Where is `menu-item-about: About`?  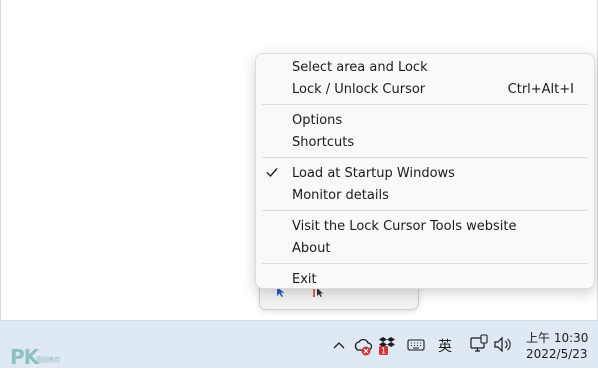 menu-item-about: About is located at coordinates (426, 249).